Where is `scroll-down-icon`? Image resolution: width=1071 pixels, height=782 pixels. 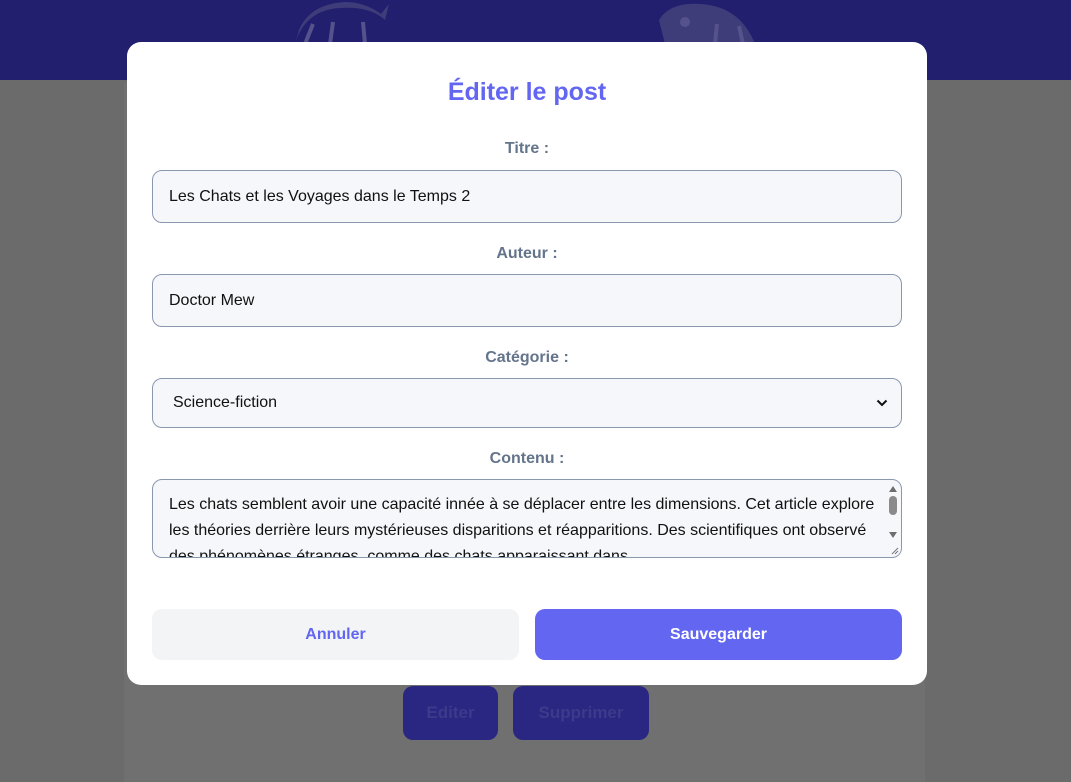
scroll-down-icon is located at coordinates (893, 535).